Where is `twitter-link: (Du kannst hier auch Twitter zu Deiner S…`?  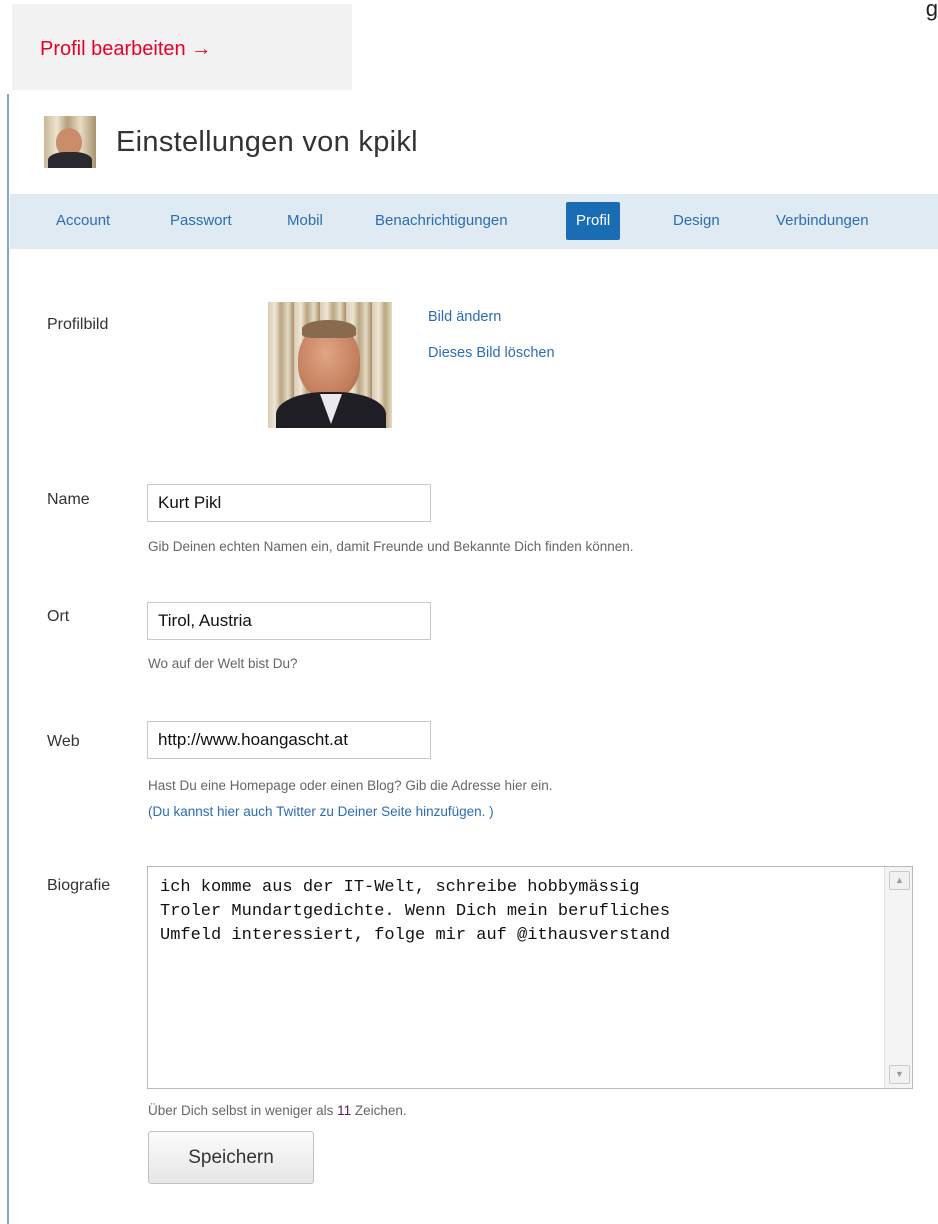 twitter-link: (Du kannst hier auch Twitter zu Deiner S… is located at coordinates (321, 811).